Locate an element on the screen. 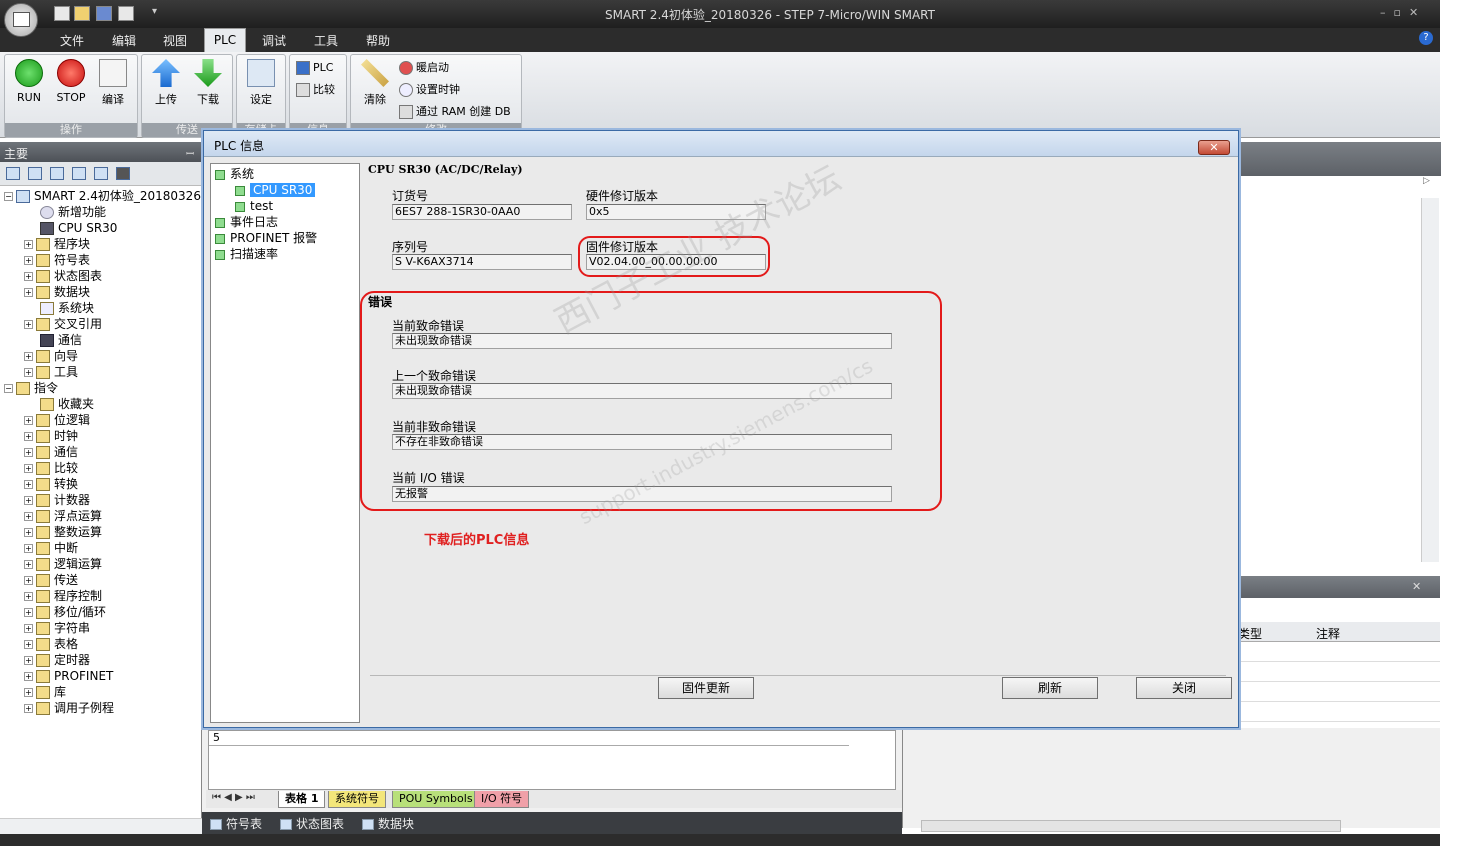 The height and width of the screenshot is (846, 1460). tree-item-status-chart: + 状态图表 is located at coordinates (63, 276).